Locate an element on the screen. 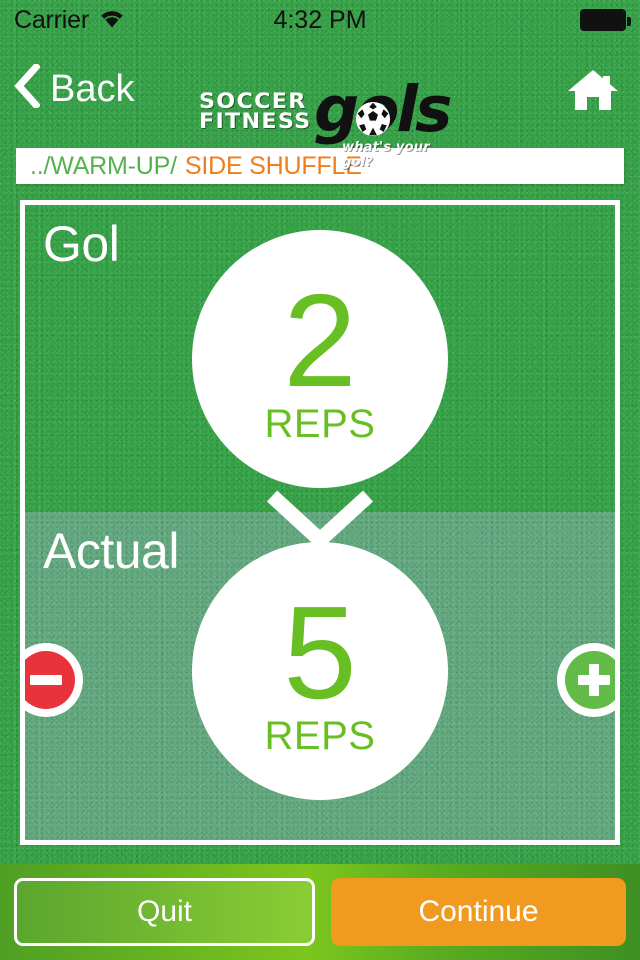  decrement-button is located at coordinates (54, 680).